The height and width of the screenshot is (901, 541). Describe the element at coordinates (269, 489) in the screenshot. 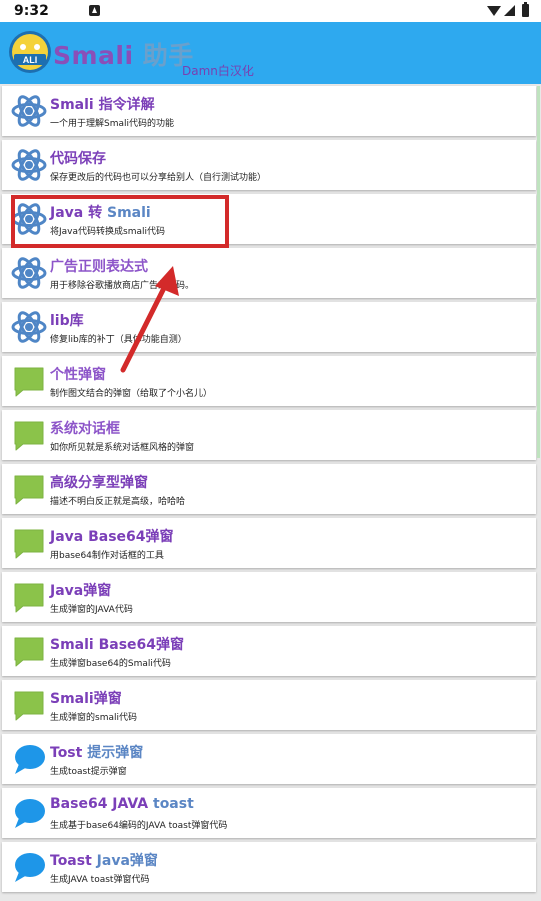

I see `list-item: 高级分享型弹窗描述不明白反正就是高级，哈哈哈` at that location.